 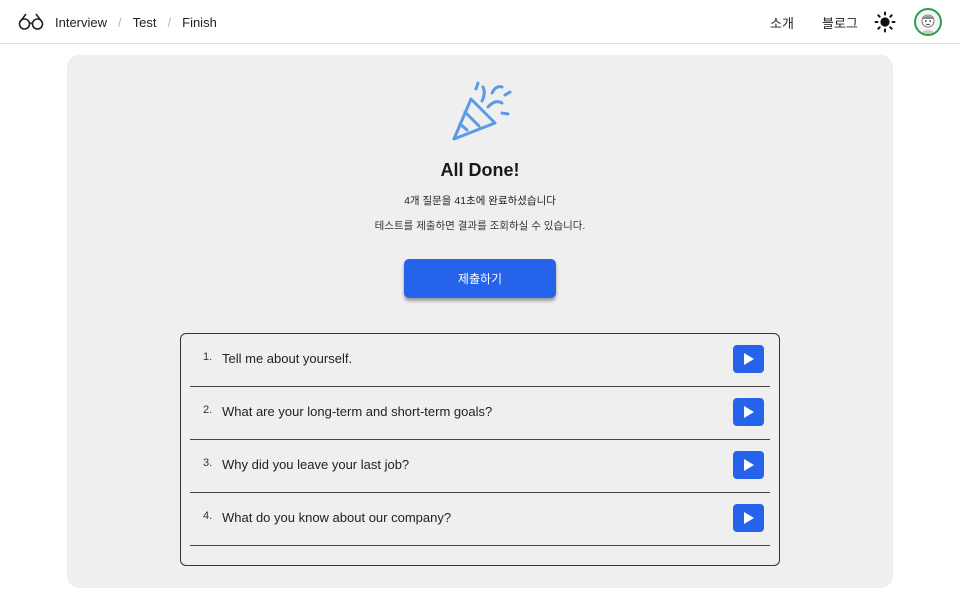 I want to click on question-text: Tell me about yourself., so click(x=287, y=358).